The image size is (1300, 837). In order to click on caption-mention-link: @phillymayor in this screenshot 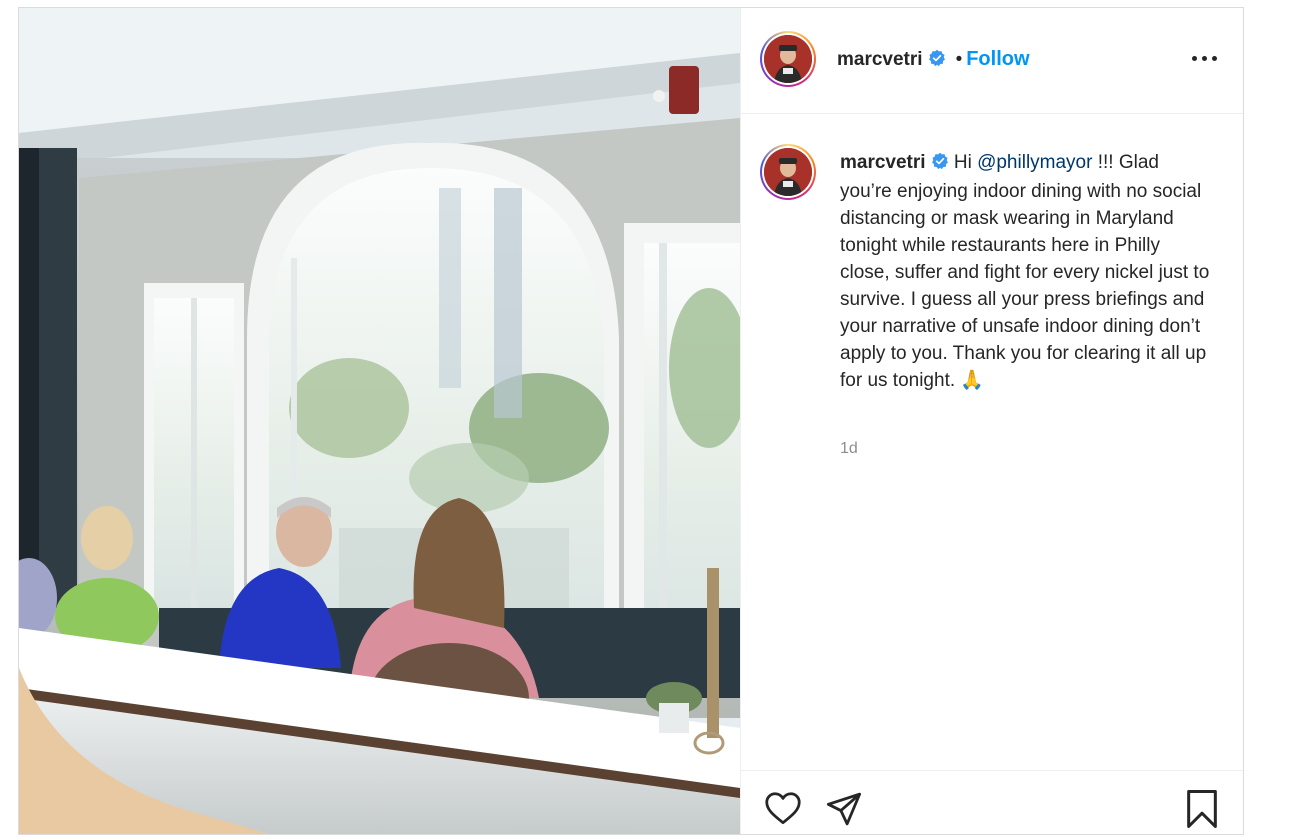, I will do `click(1034, 162)`.